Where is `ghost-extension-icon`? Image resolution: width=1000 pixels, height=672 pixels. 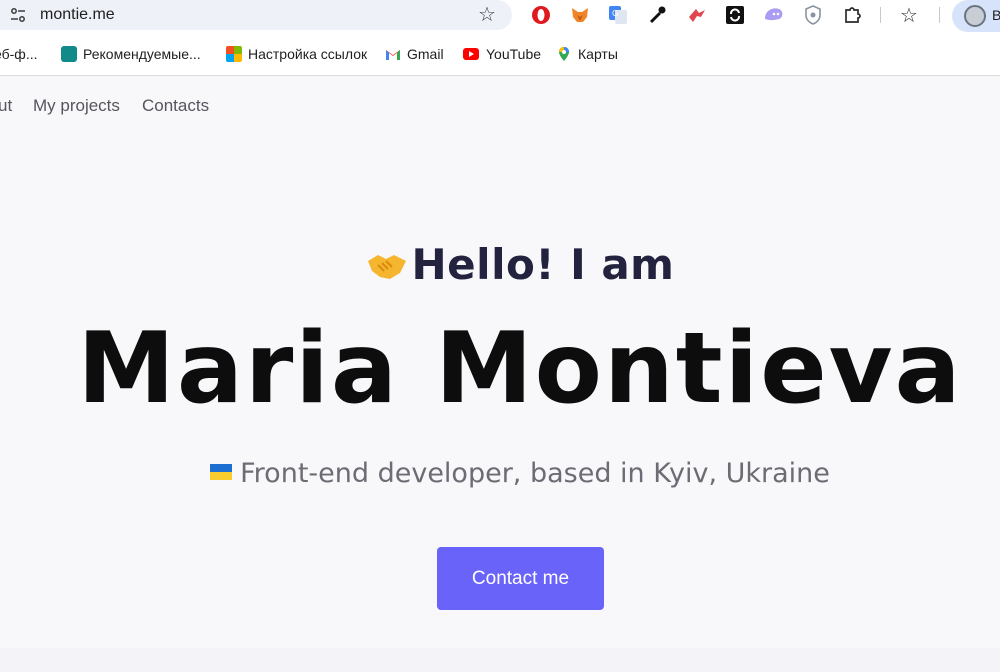
ghost-extension-icon is located at coordinates (774, 15).